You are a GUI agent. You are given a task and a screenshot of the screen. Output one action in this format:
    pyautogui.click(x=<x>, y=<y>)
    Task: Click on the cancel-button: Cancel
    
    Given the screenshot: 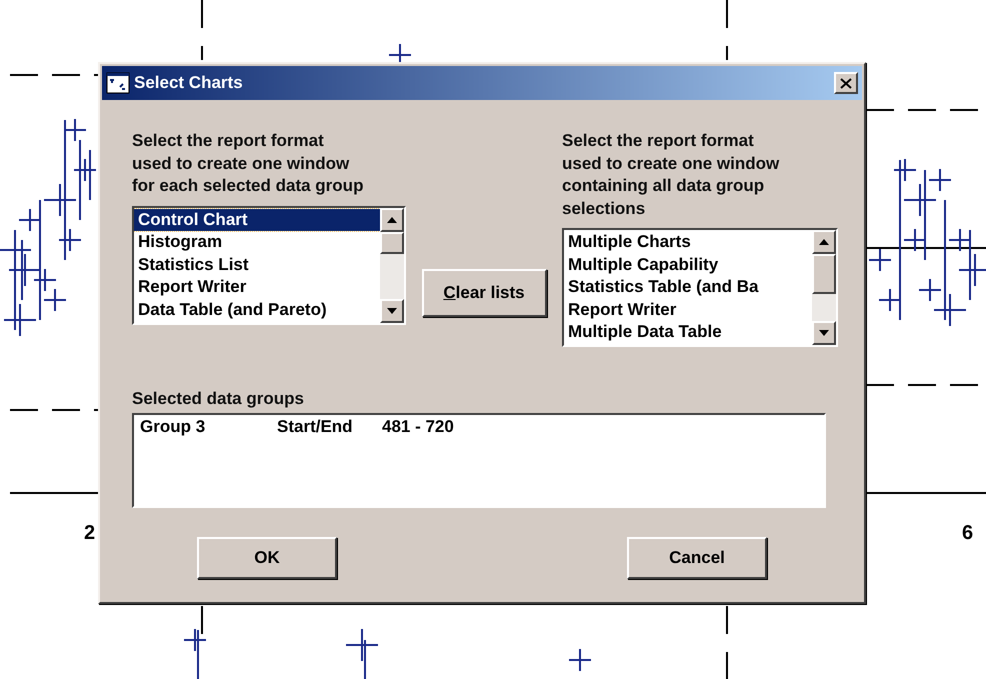 What is the action you would take?
    pyautogui.click(x=697, y=558)
    